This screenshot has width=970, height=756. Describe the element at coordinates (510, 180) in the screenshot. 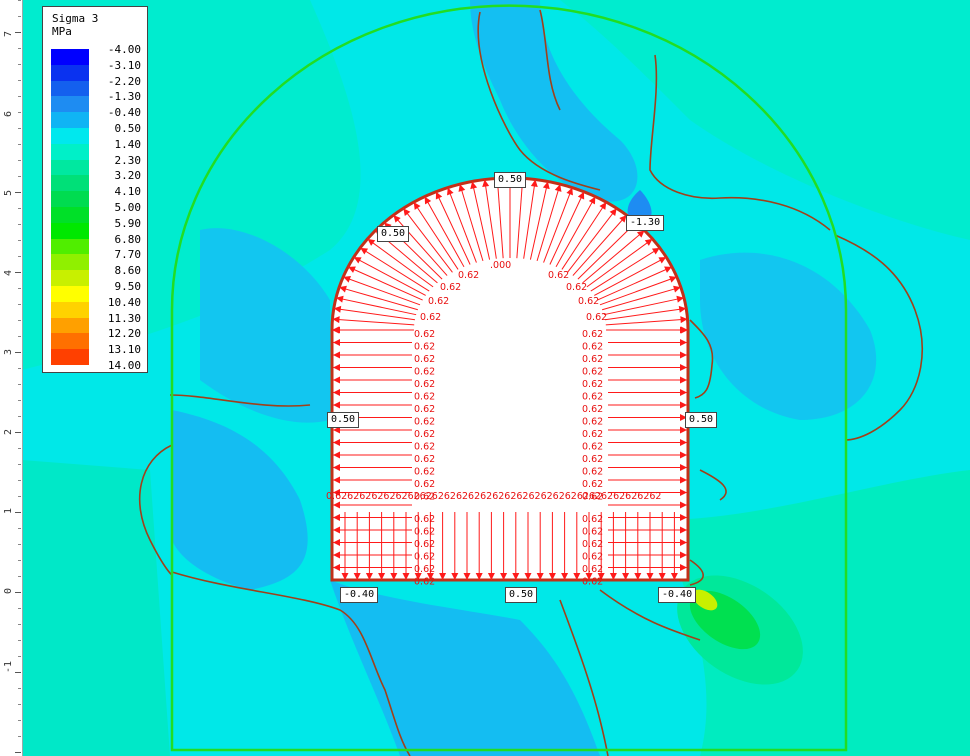

I see `callout-crown: 0.50` at that location.